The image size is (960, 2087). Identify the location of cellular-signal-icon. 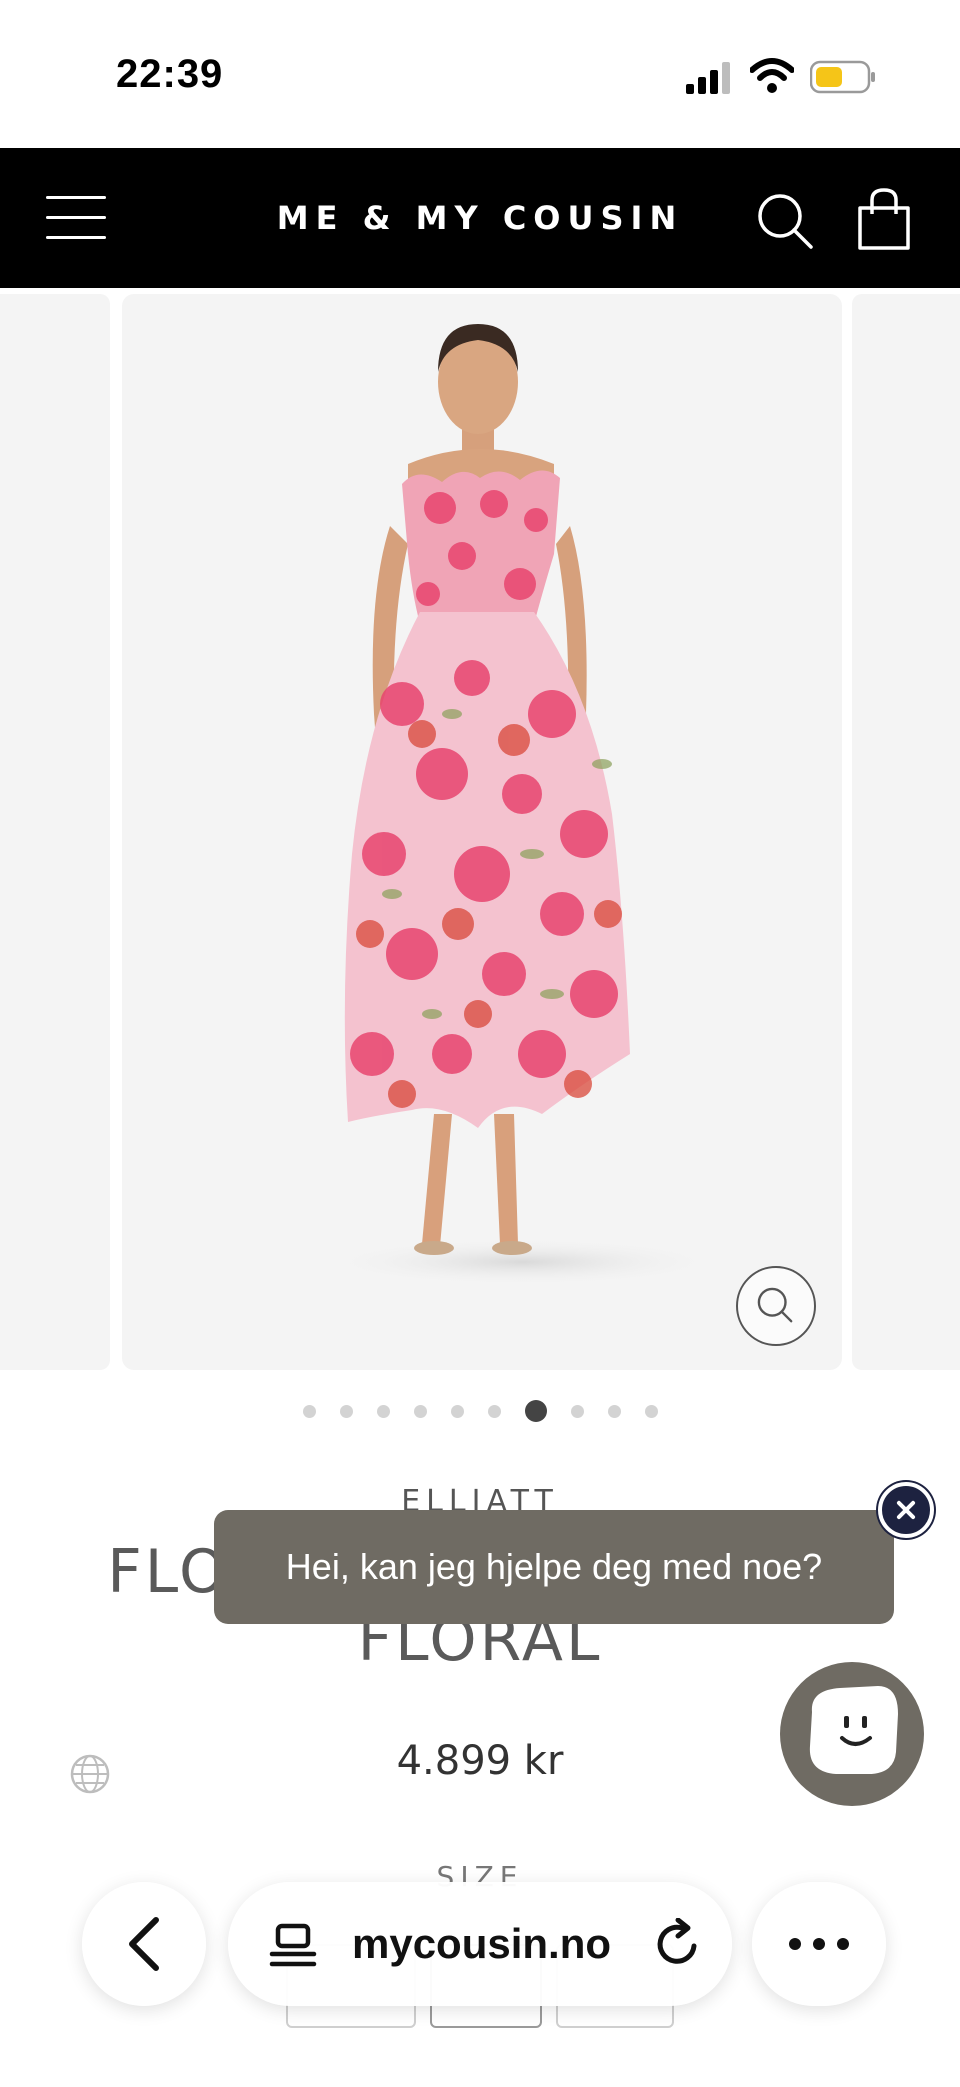
(708, 78).